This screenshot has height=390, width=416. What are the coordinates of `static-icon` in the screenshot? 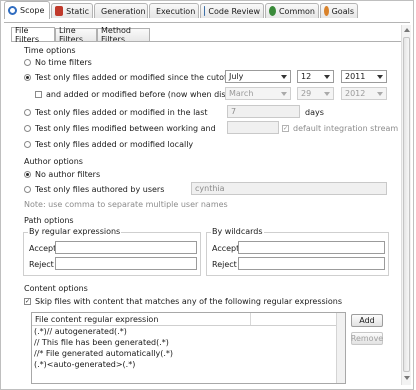 It's located at (59, 11).